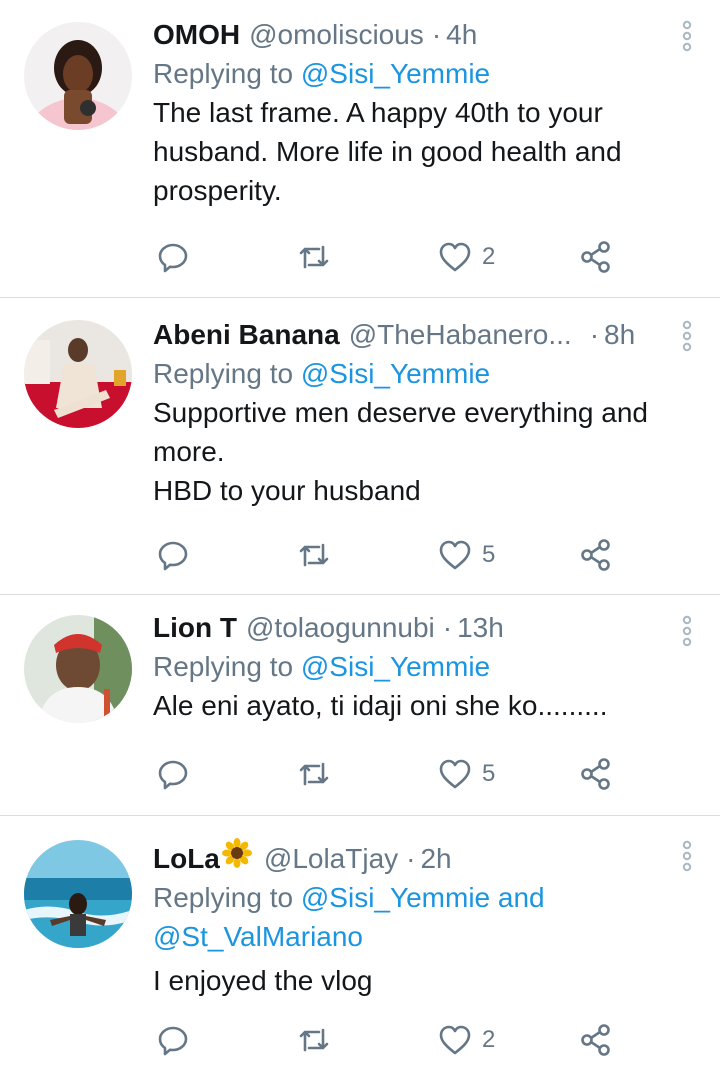  What do you see at coordinates (407, 980) in the screenshot?
I see `tweet-text: I enjoyed the vlog` at bounding box center [407, 980].